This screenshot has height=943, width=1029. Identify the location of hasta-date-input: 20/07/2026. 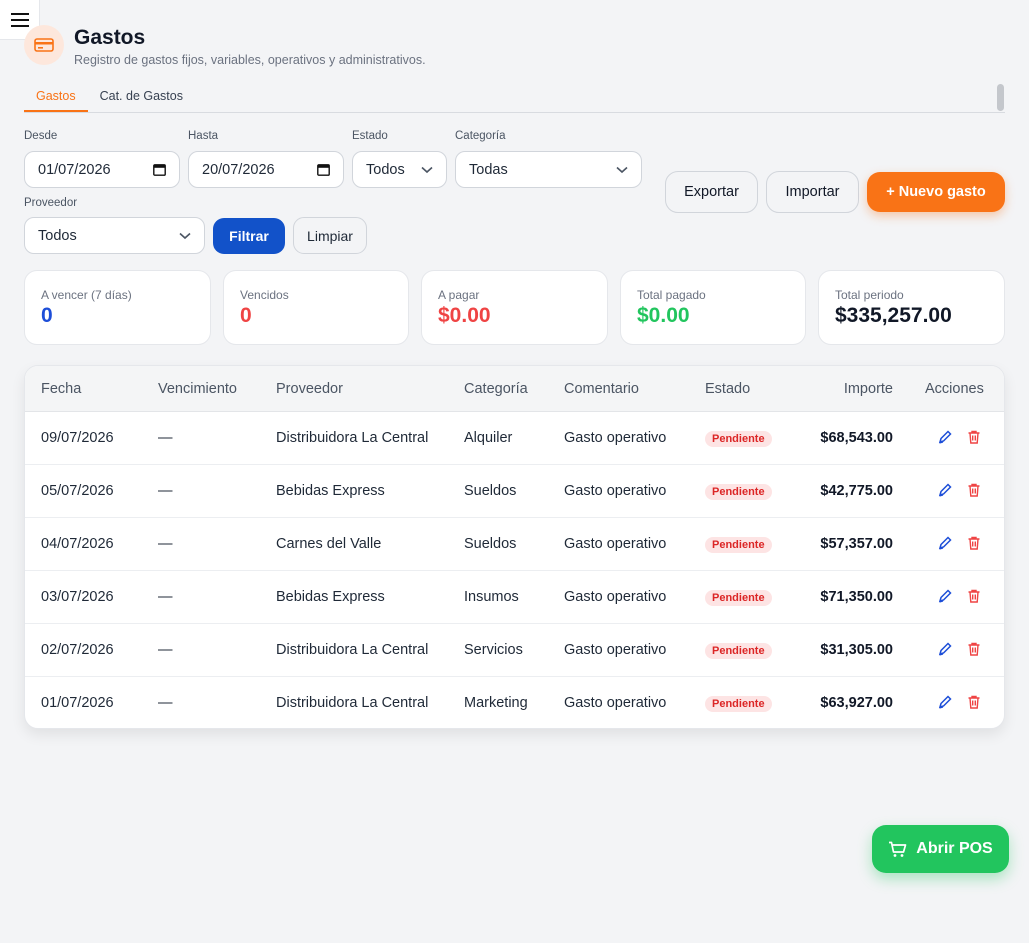
(266, 169).